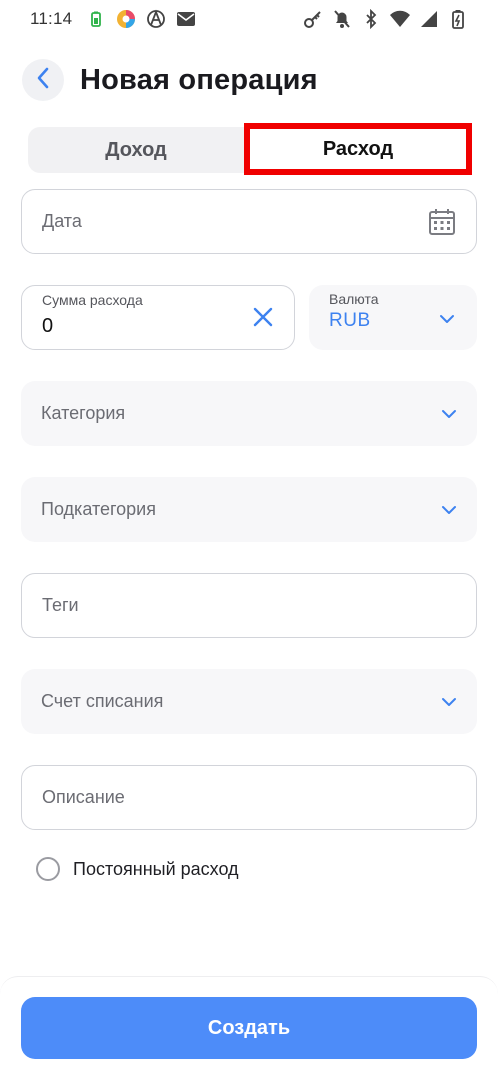  I want to click on subcategory-select: Подкатегория, so click(249, 509).